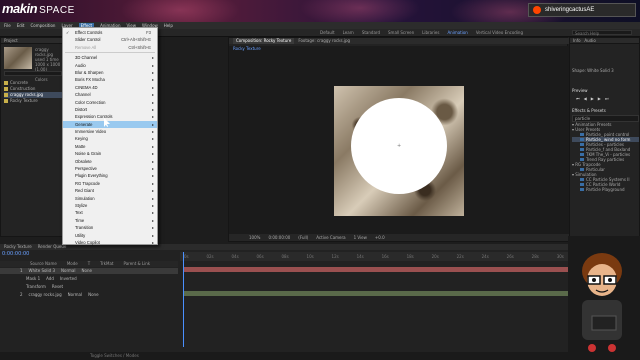 This screenshot has width=640, height=360. I want to click on check-icon: ✓, so click(68, 32).